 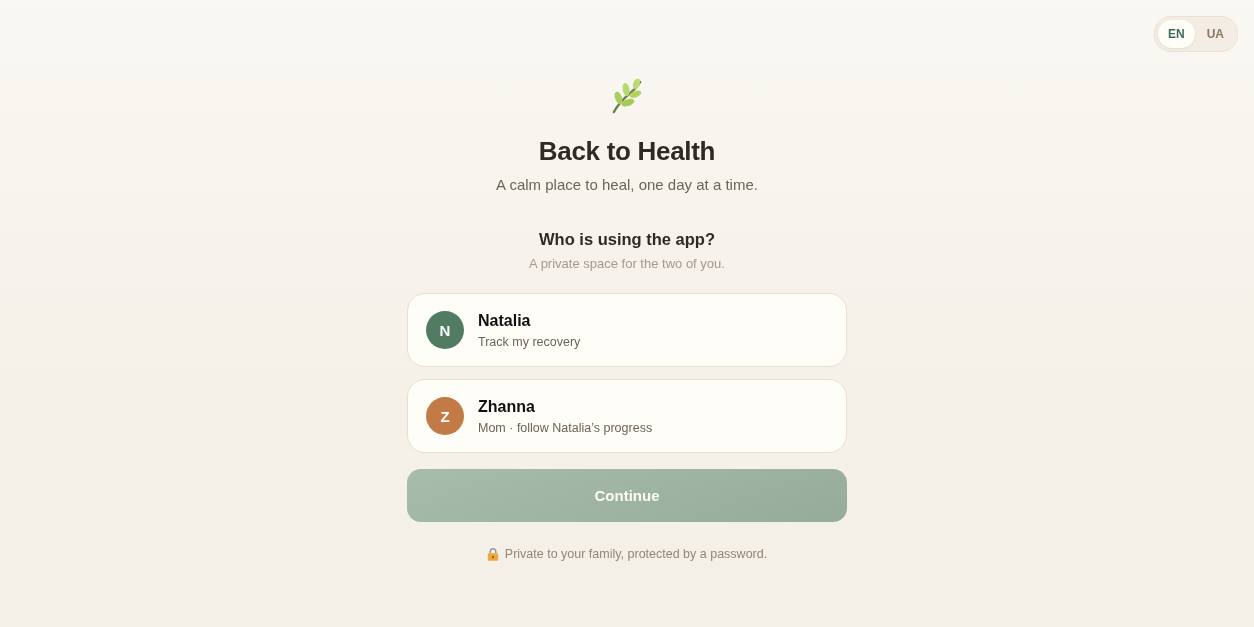 I want to click on prompt-title: Who is using the app?, so click(x=627, y=239).